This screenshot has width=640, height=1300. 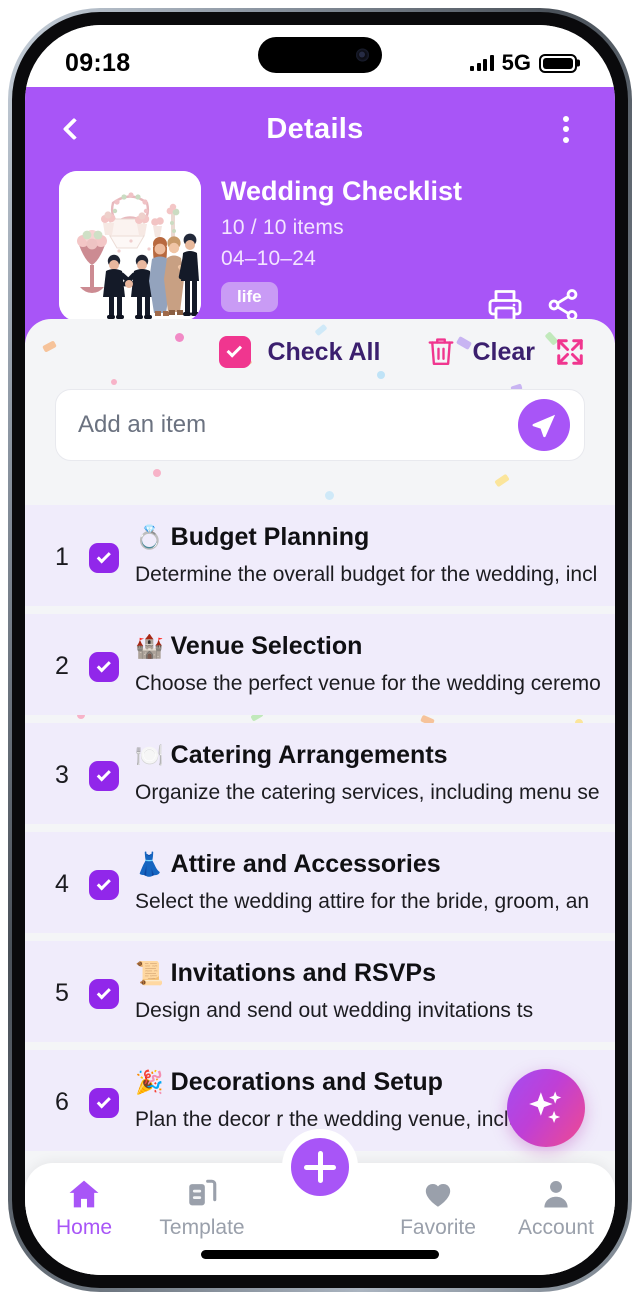 What do you see at coordinates (202, 1227) in the screenshot?
I see `nav-label-template: Template` at bounding box center [202, 1227].